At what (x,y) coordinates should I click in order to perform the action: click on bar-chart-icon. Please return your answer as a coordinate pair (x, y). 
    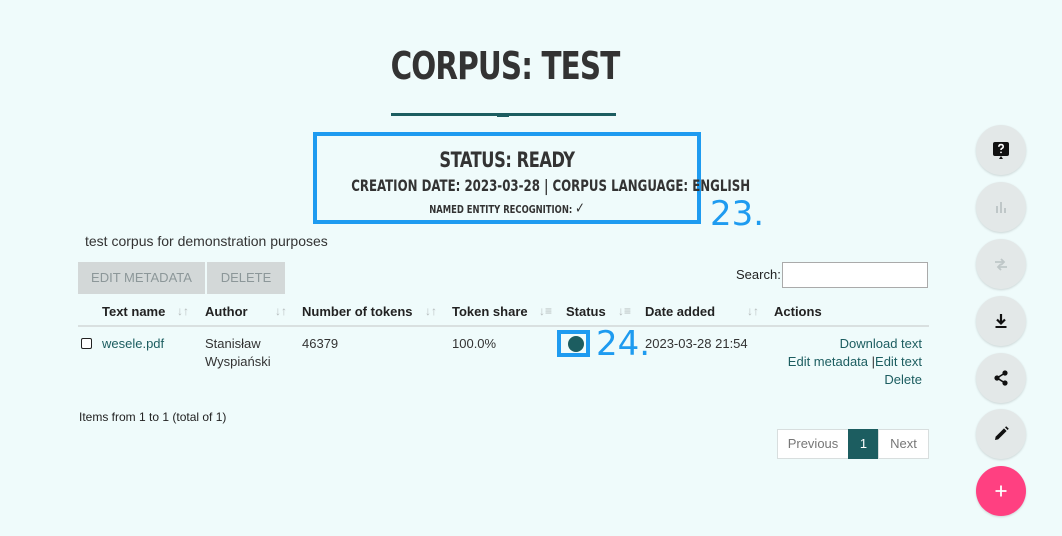
    Looking at the image, I should click on (1001, 207).